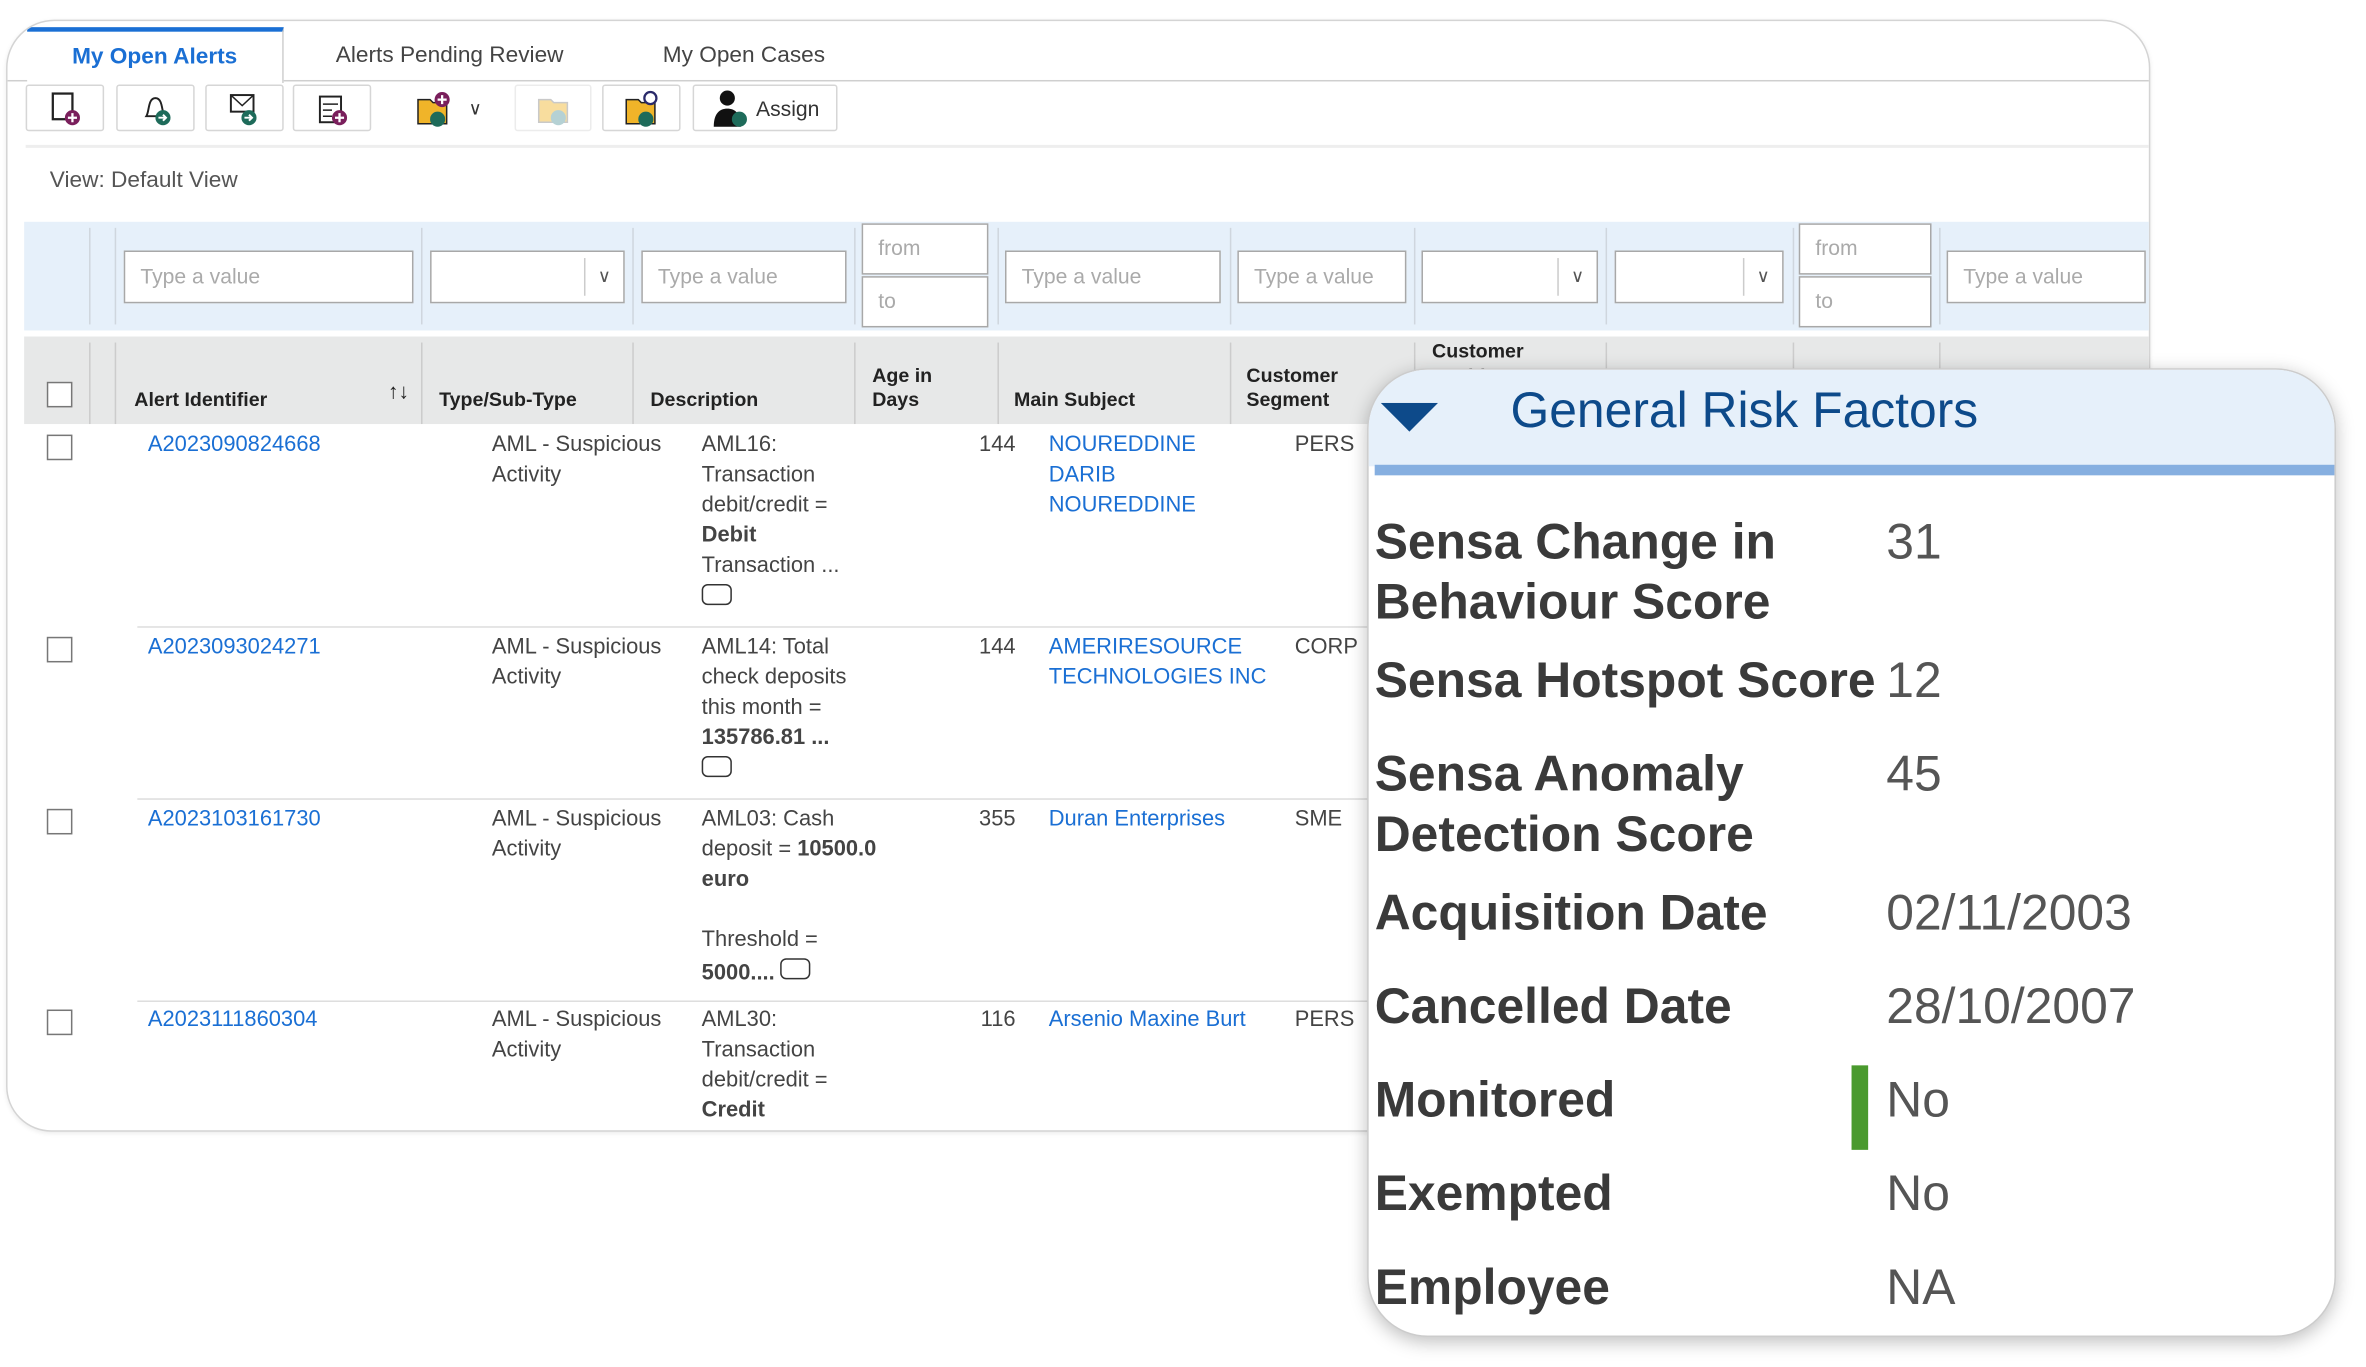 The height and width of the screenshot is (1367, 2366). Describe the element at coordinates (1162, 819) in the screenshot. I see `main-subject-link: Duran Enterprises` at that location.